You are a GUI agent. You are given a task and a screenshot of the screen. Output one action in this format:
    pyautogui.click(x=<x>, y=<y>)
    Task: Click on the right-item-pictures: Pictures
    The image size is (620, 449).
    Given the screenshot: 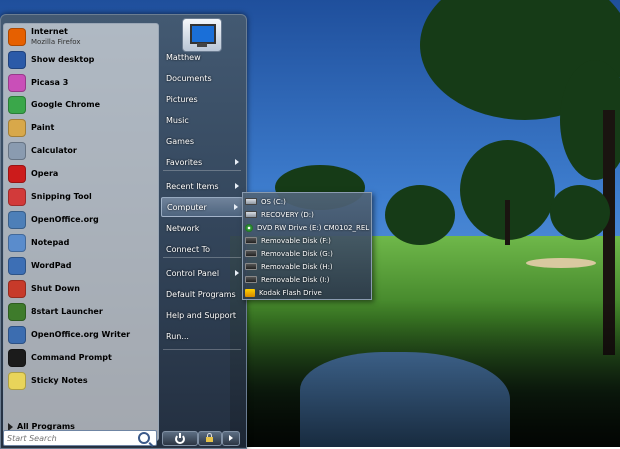 What is the action you would take?
    pyautogui.click(x=202, y=99)
    